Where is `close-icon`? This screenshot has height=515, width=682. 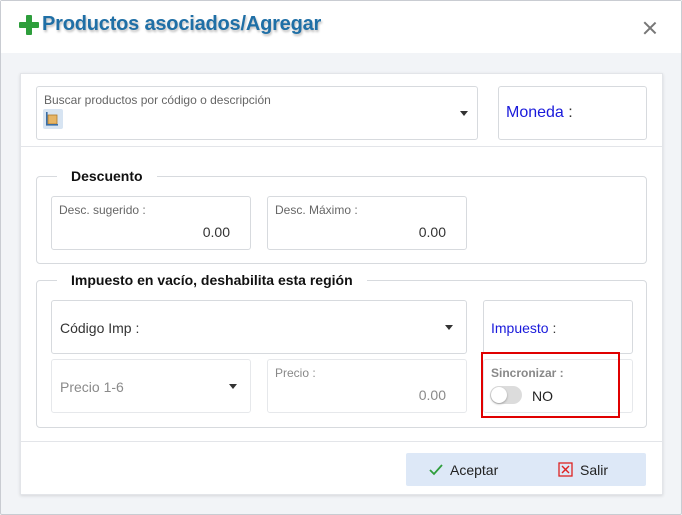
close-icon is located at coordinates (650, 28).